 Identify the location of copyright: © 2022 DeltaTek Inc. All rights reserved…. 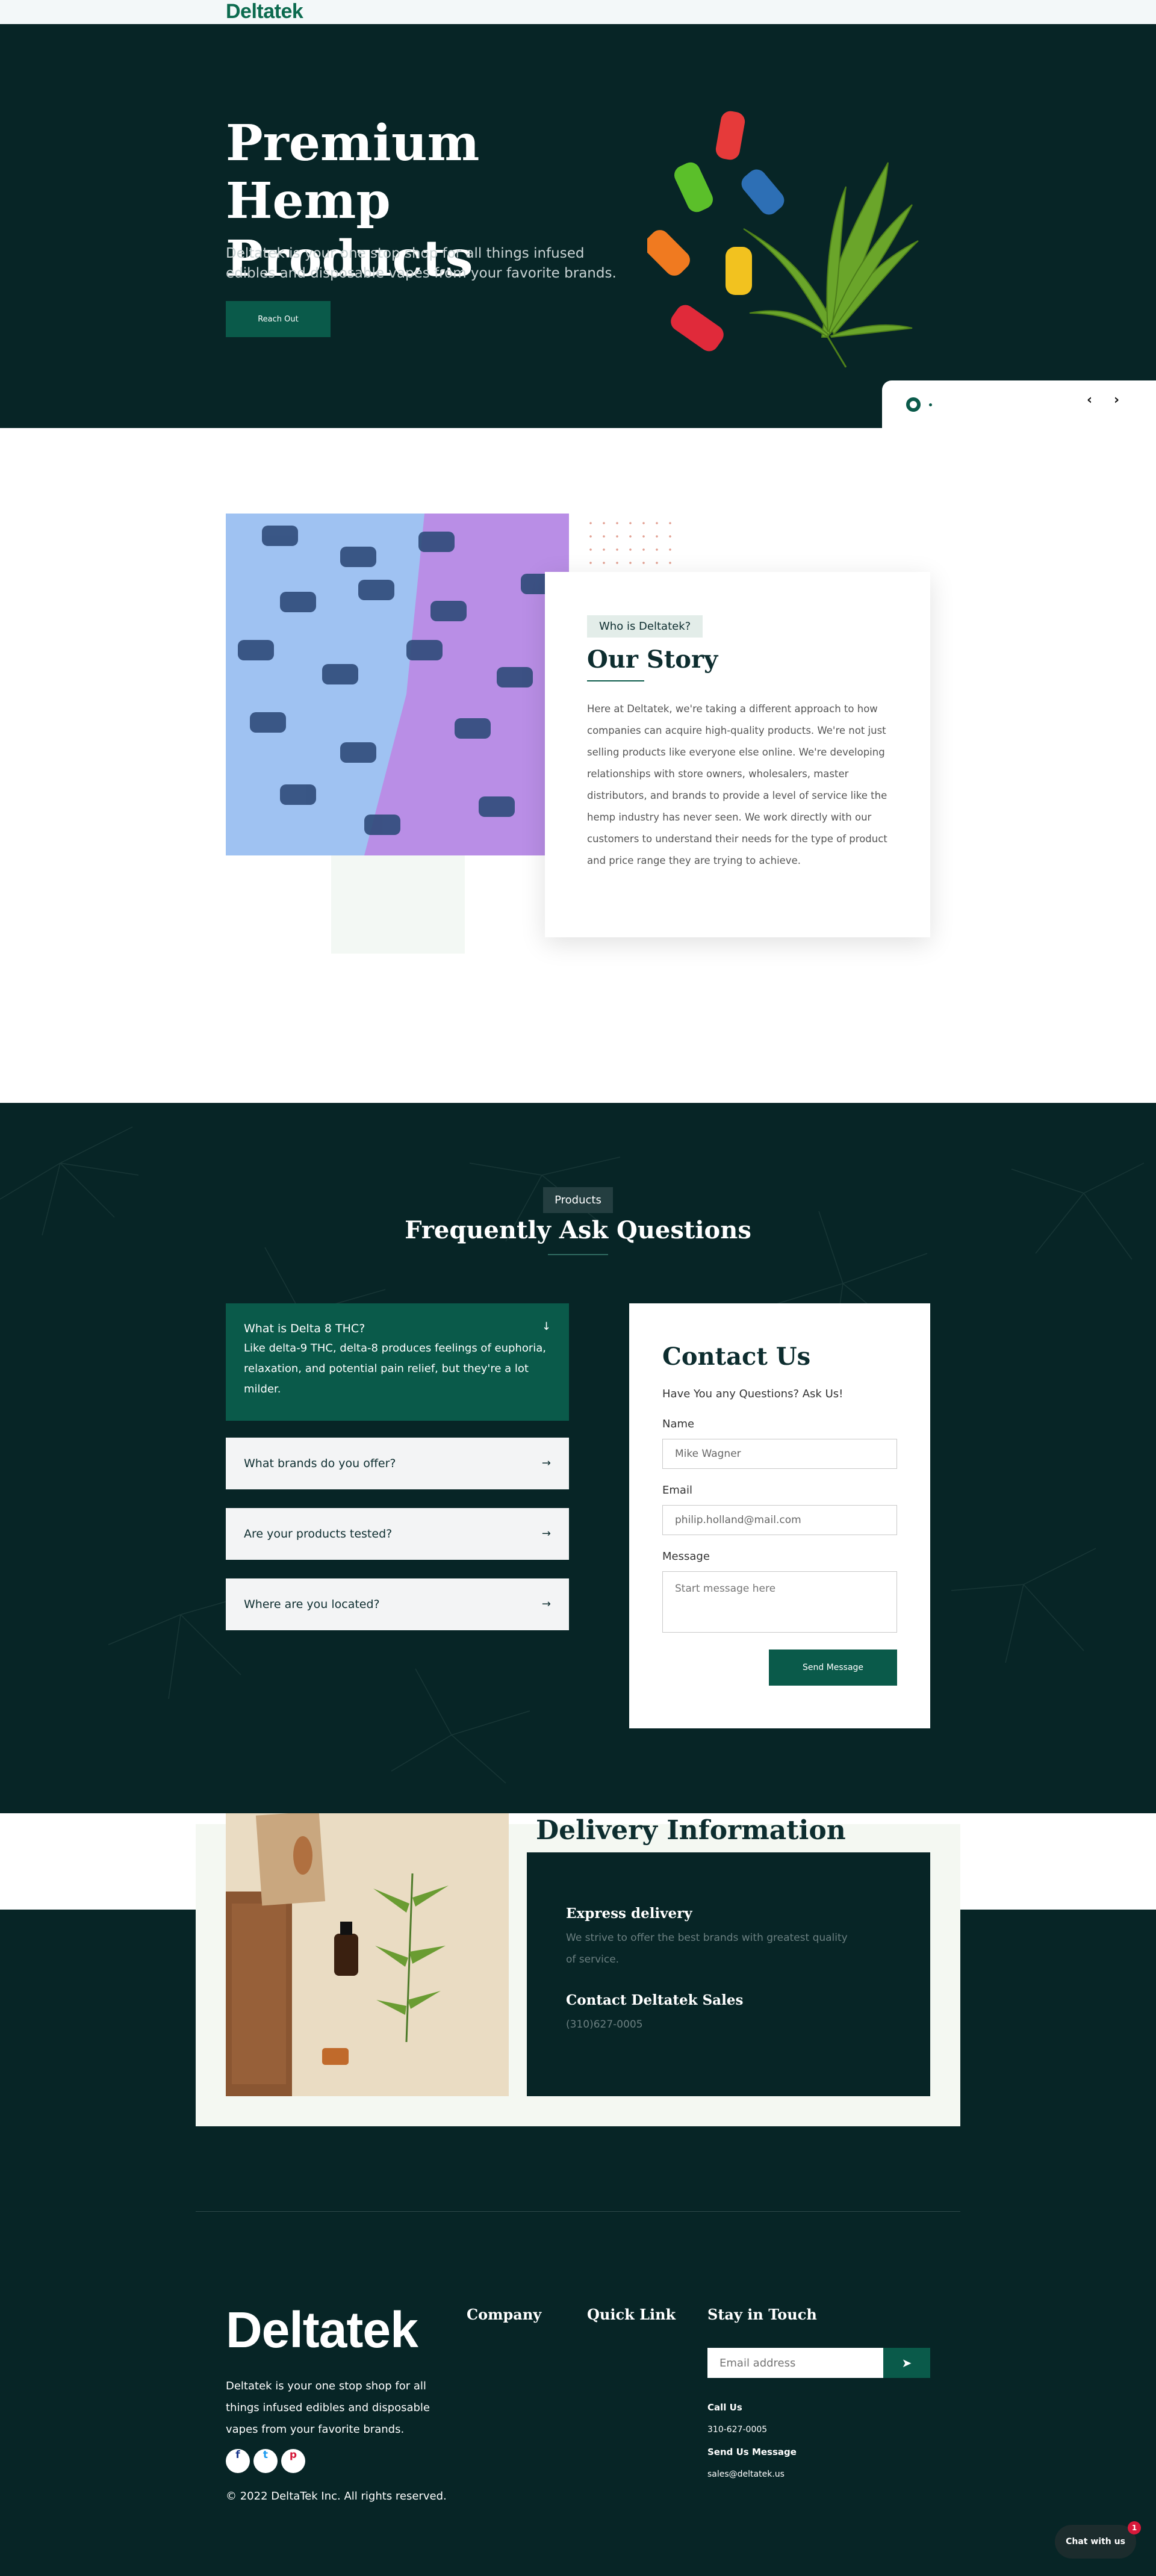
(336, 2496).